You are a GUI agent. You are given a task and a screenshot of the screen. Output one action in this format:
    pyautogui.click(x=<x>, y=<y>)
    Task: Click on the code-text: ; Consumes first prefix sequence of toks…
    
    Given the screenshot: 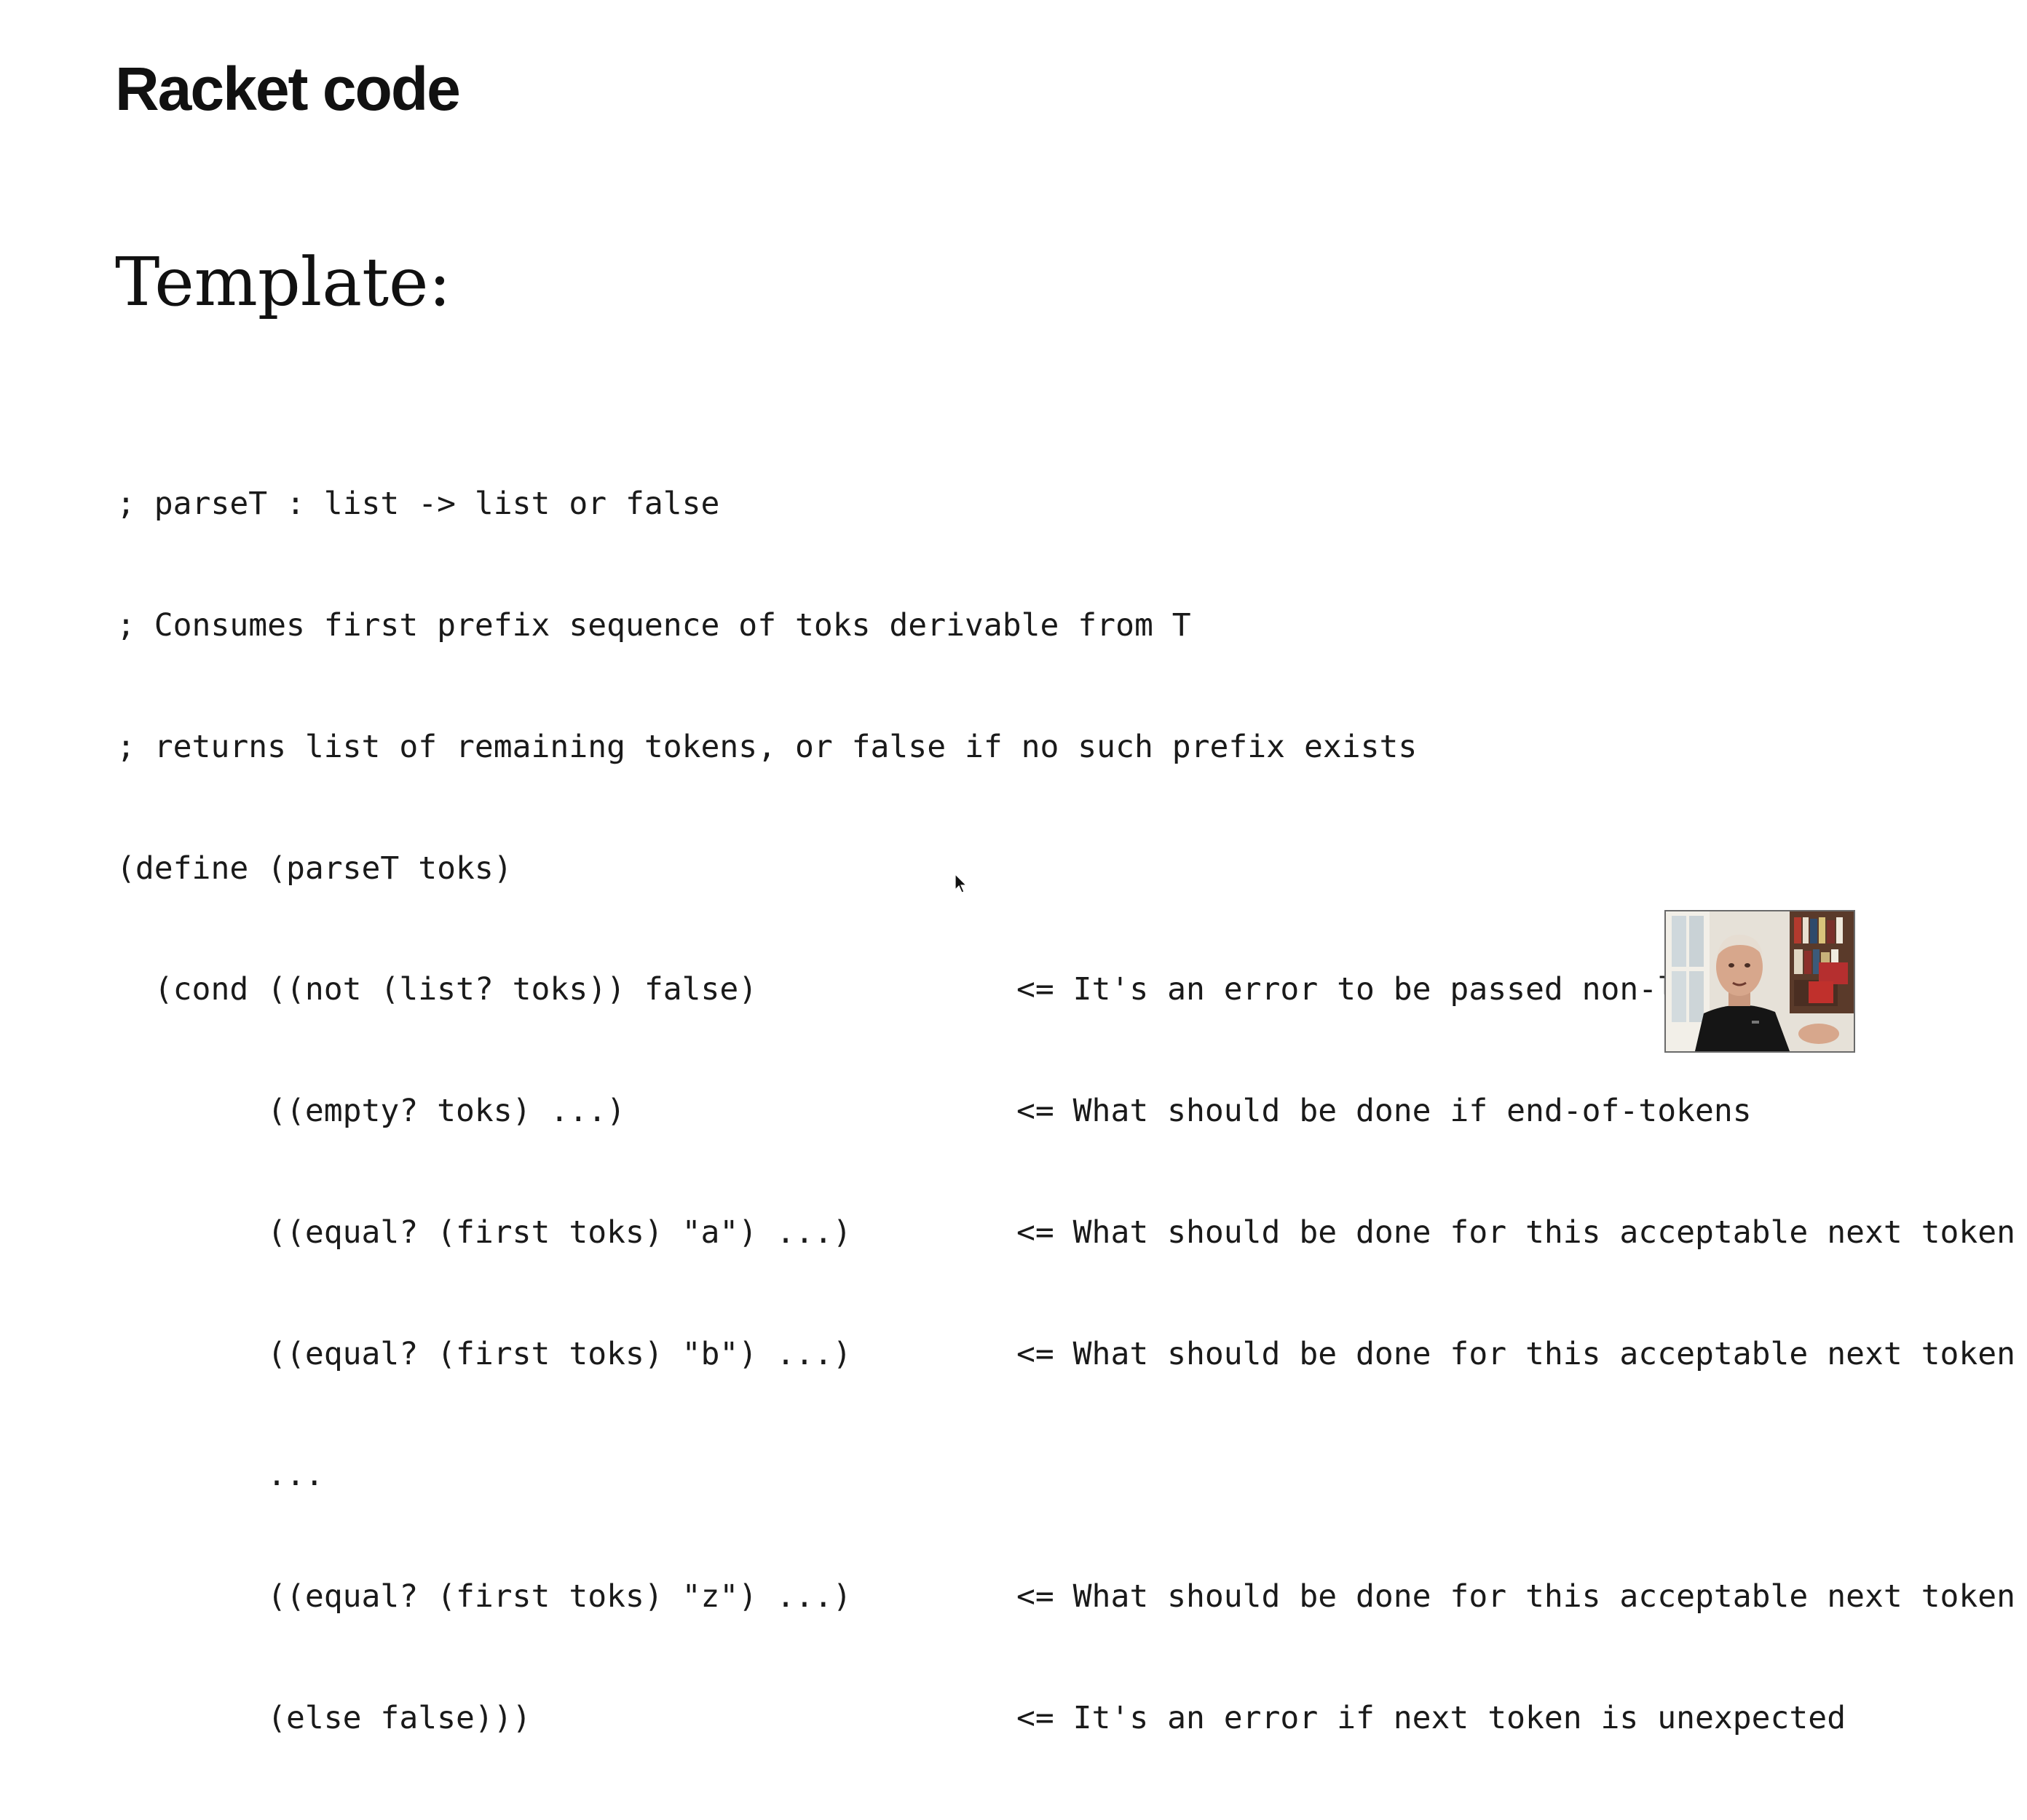 What is the action you would take?
    pyautogui.click(x=654, y=625)
    